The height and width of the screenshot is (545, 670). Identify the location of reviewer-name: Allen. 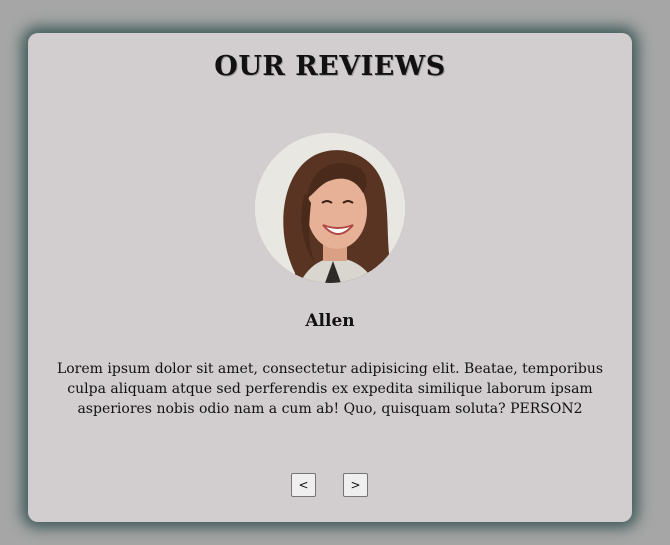
(330, 321).